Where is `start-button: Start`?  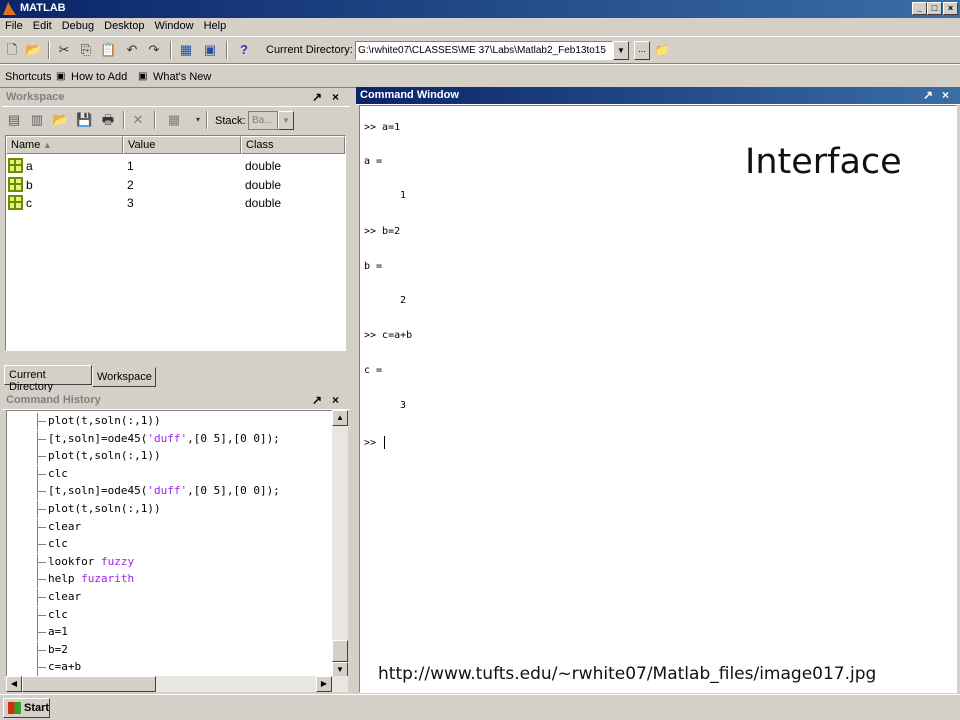
start-button: Start is located at coordinates (26, 708).